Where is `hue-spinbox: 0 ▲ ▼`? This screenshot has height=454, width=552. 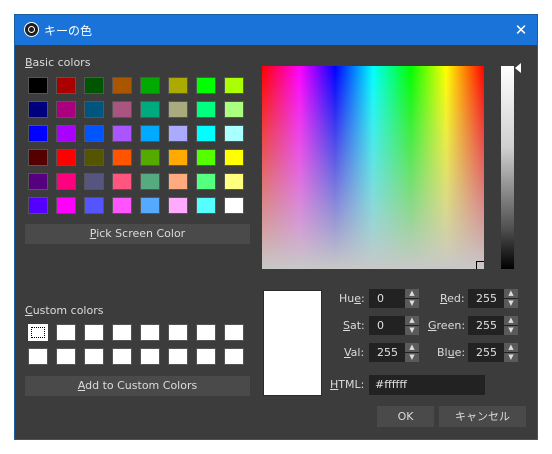
hue-spinbox: 0 ▲ ▼ is located at coordinates (394, 298).